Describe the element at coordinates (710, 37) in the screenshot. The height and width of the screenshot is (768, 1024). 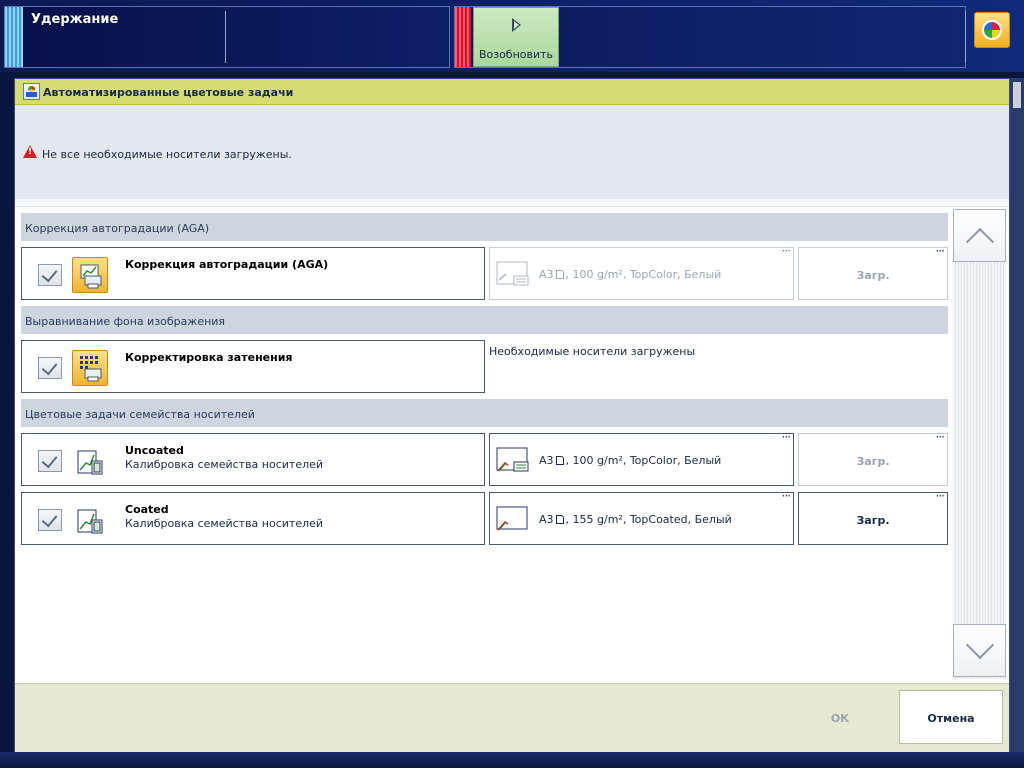
I see `printer-status-panel: Возобновить` at that location.